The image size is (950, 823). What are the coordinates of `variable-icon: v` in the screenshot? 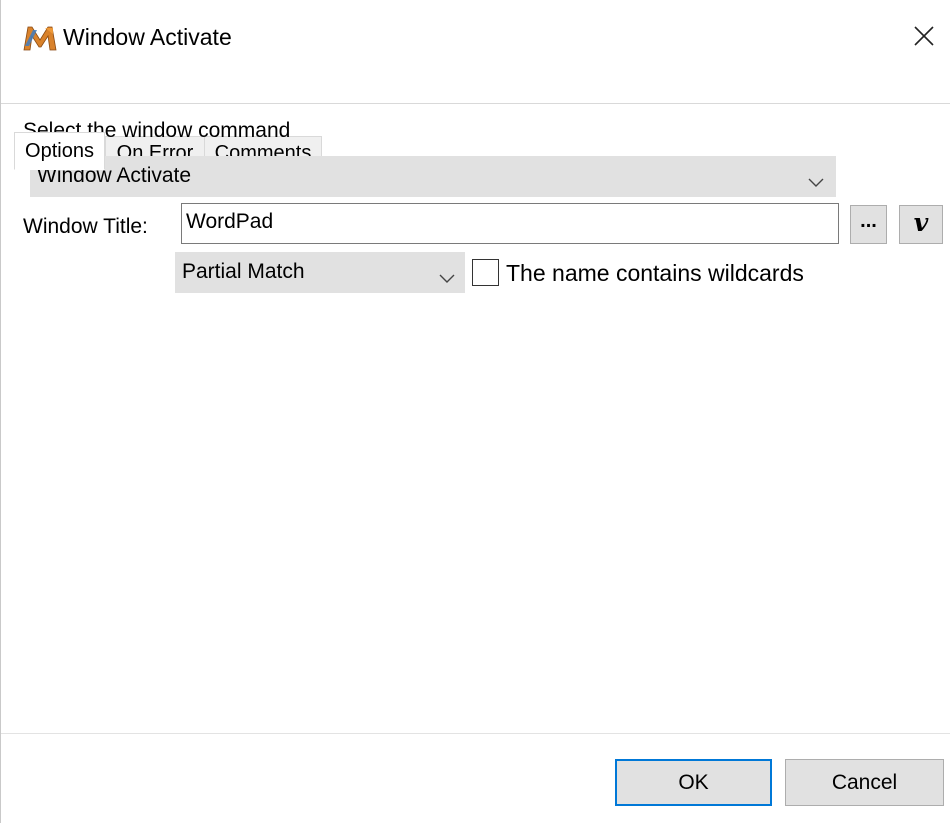 It's located at (921, 222).